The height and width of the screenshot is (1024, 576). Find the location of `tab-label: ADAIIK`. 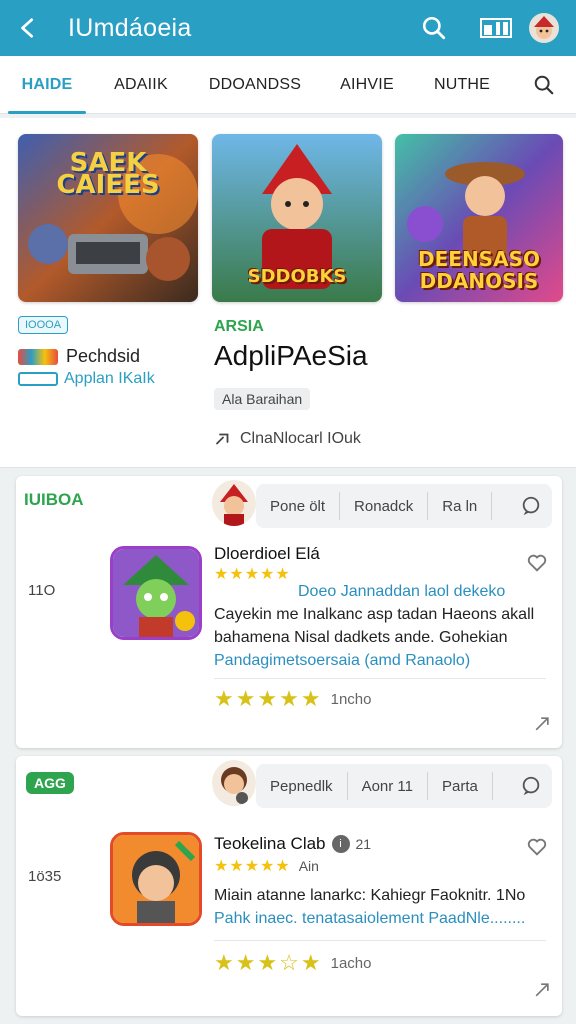

tab-label: ADAIIK is located at coordinates (141, 84).